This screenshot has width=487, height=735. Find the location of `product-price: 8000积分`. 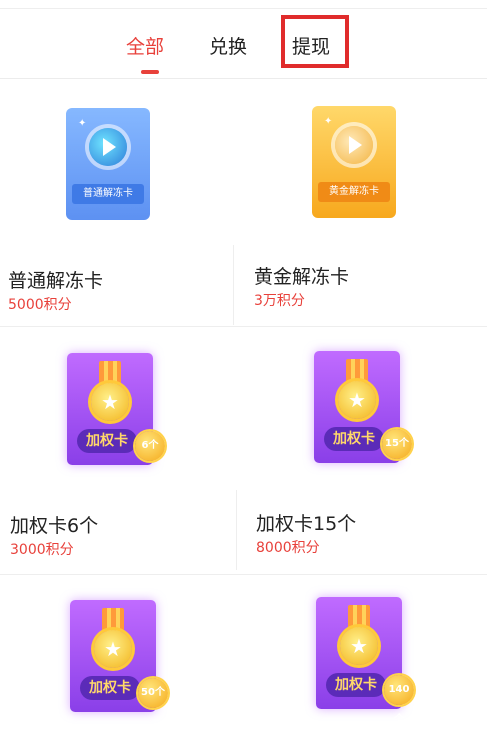

product-price: 8000积分 is located at coordinates (288, 548).